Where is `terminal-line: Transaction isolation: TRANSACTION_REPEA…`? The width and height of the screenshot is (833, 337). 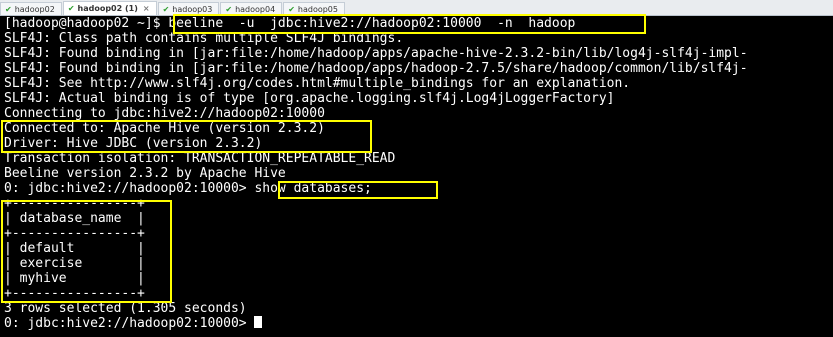 terminal-line: Transaction isolation: TRANSACTION_REPEA… is located at coordinates (200, 158).